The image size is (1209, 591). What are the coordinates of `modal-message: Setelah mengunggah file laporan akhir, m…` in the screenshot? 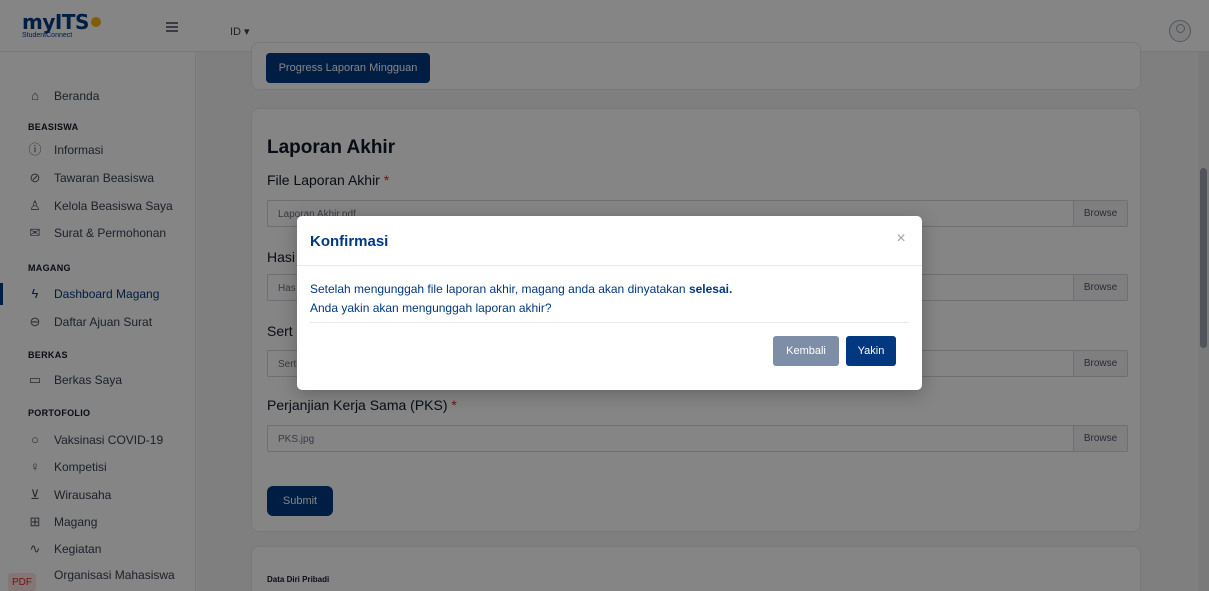 It's located at (521, 299).